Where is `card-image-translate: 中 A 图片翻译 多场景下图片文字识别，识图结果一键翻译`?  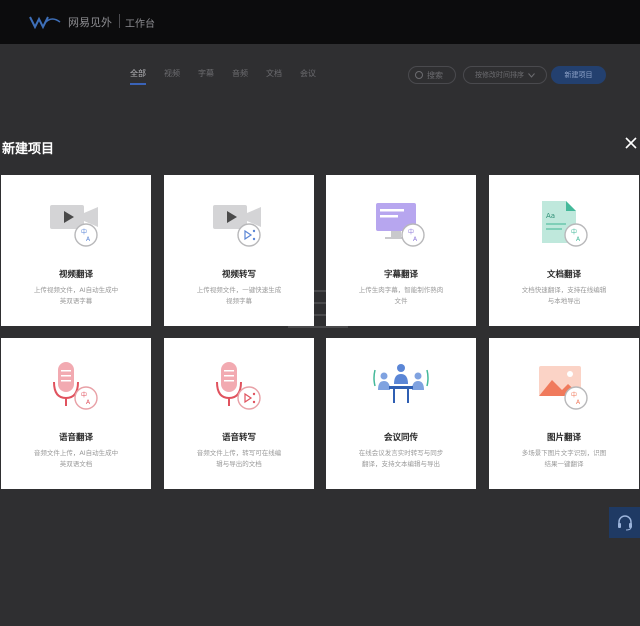 card-image-translate: 中 A 图片翻译 多场景下图片文字识别，识图结果一键翻译 is located at coordinates (564, 413).